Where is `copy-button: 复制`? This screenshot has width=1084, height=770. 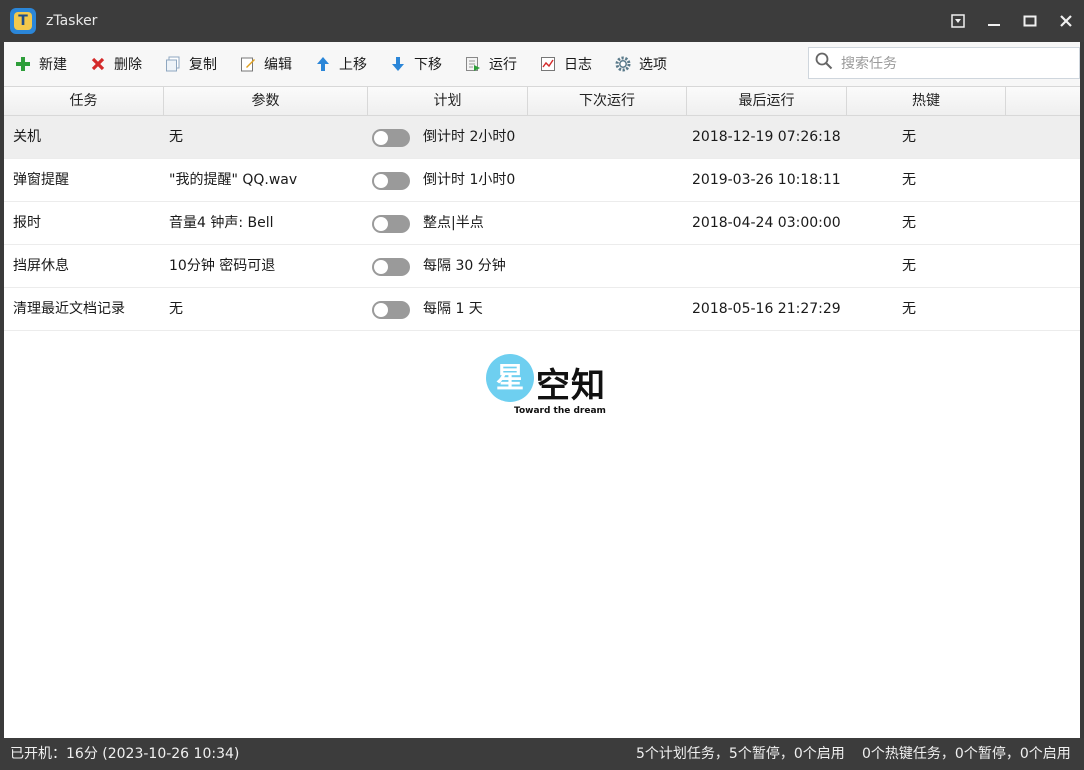 copy-button: 复制 is located at coordinates (190, 64).